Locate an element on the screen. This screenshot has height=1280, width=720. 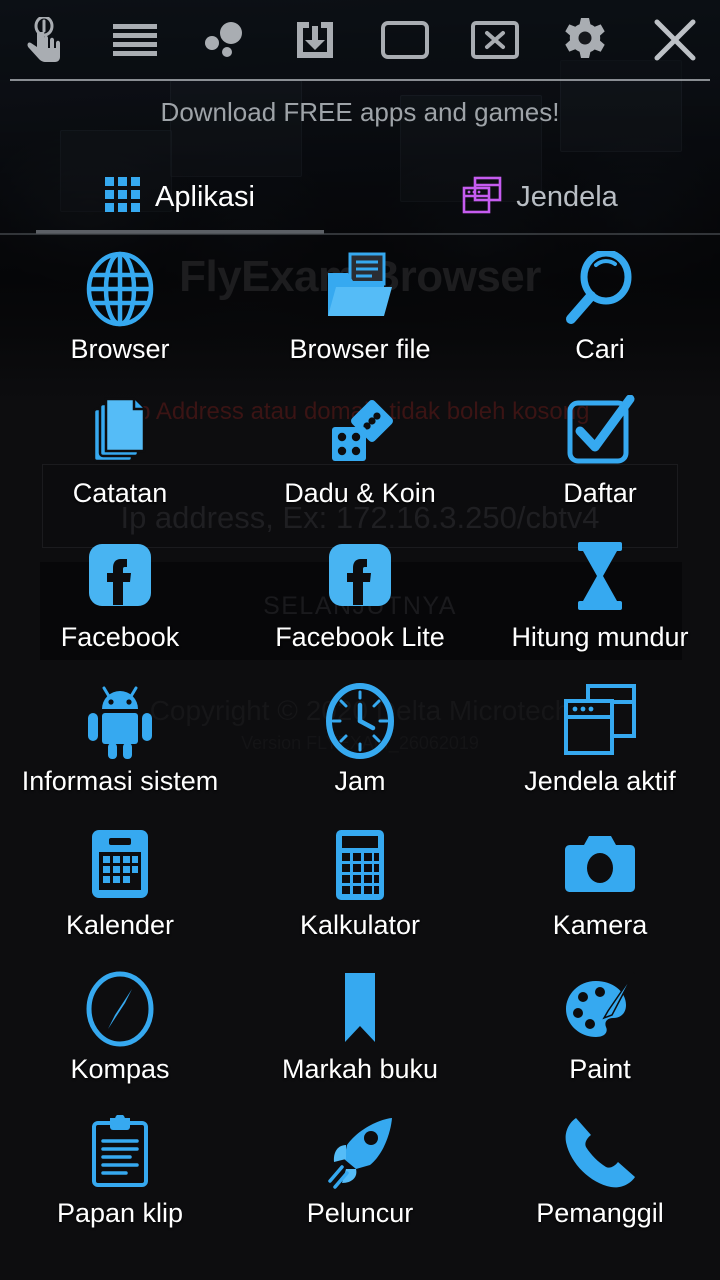
checkbox-list-icon is located at coordinates (600, 433).